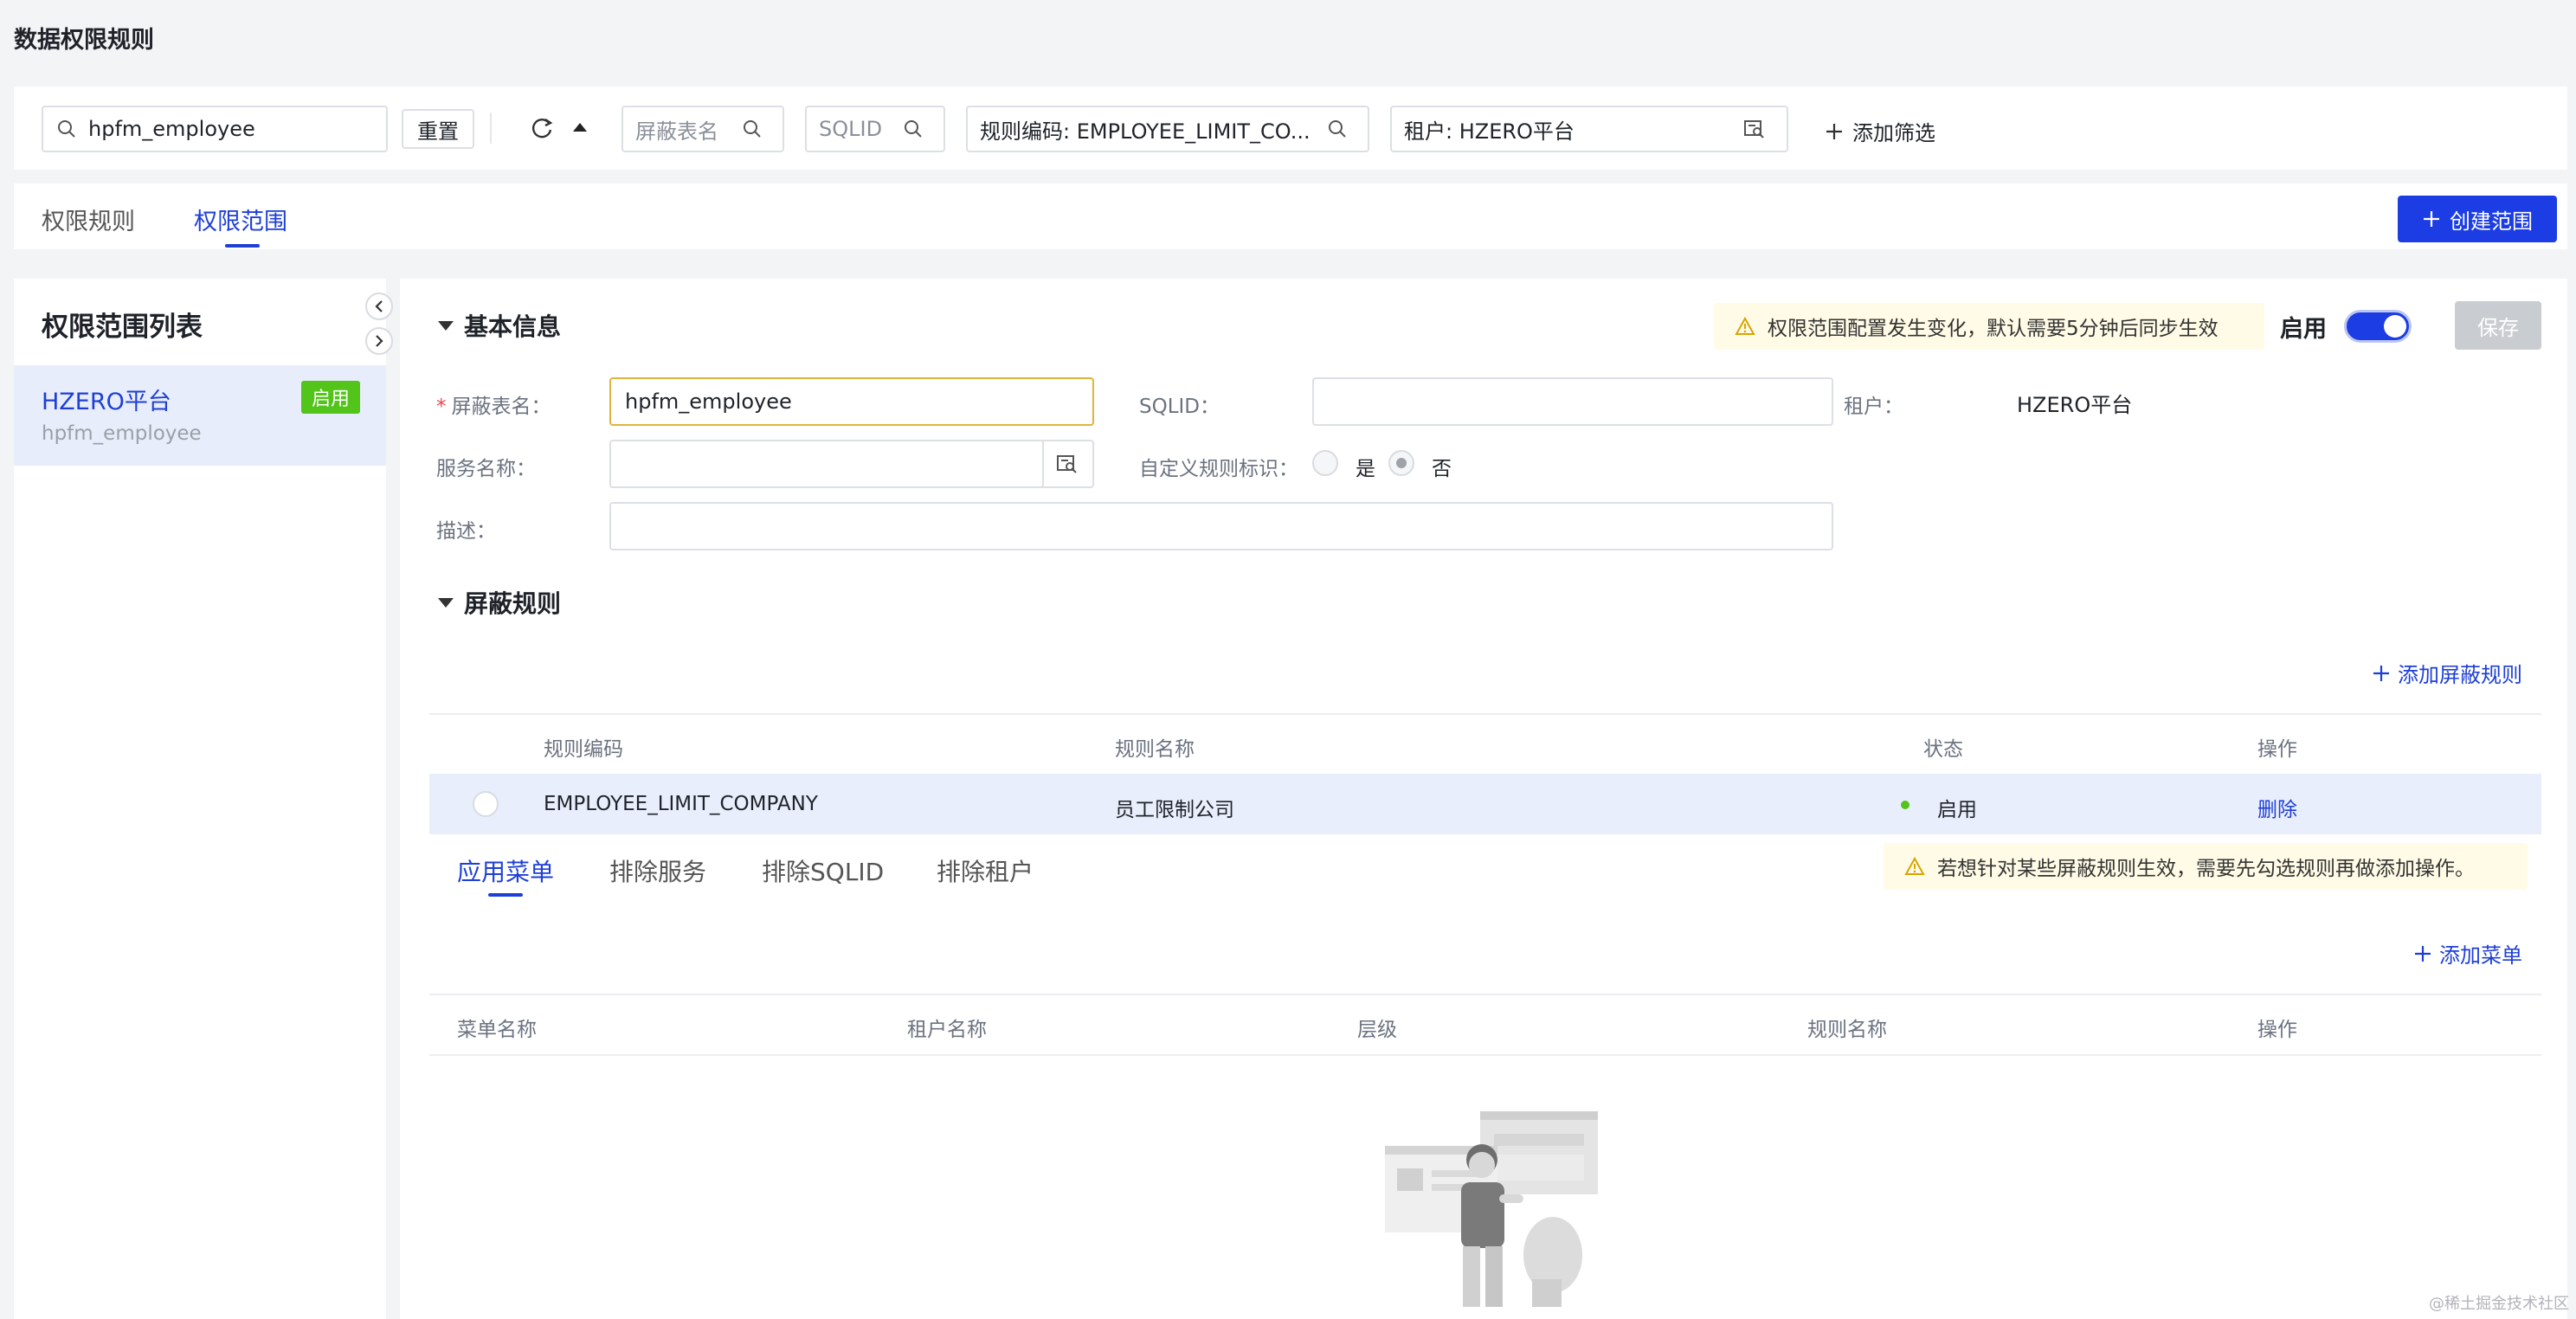  Describe the element at coordinates (1914, 867) in the screenshot. I see `warning-icon` at that location.